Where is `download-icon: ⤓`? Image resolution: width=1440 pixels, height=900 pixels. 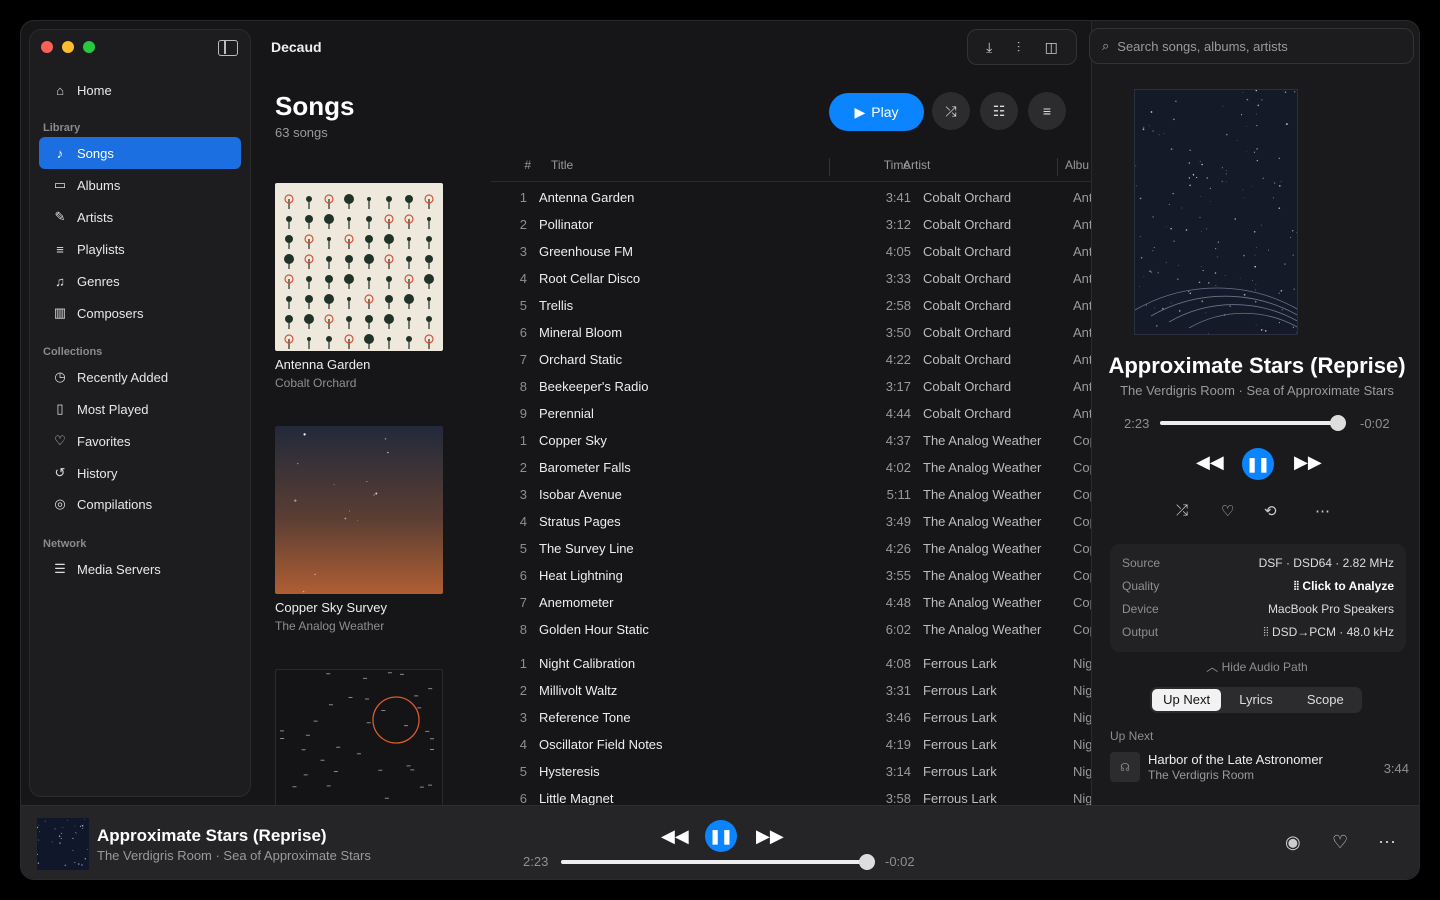 download-icon: ⤓ is located at coordinates (989, 47).